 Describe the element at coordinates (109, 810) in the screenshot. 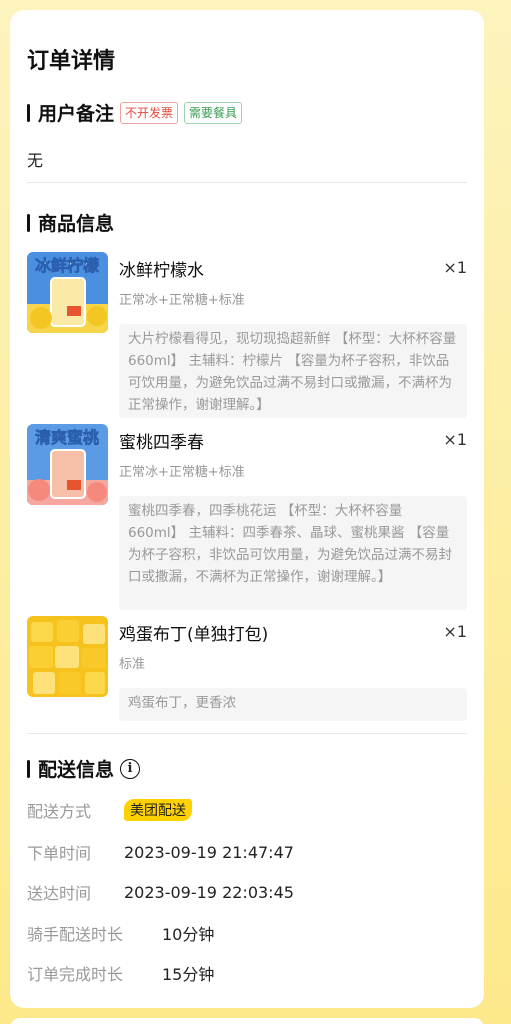

I see `delivery-method-row: 配送方式 美团配送` at that location.